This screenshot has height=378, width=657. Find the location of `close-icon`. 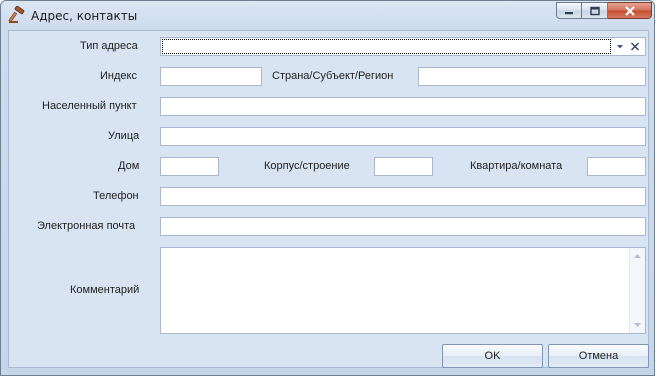

close-icon is located at coordinates (629, 10).